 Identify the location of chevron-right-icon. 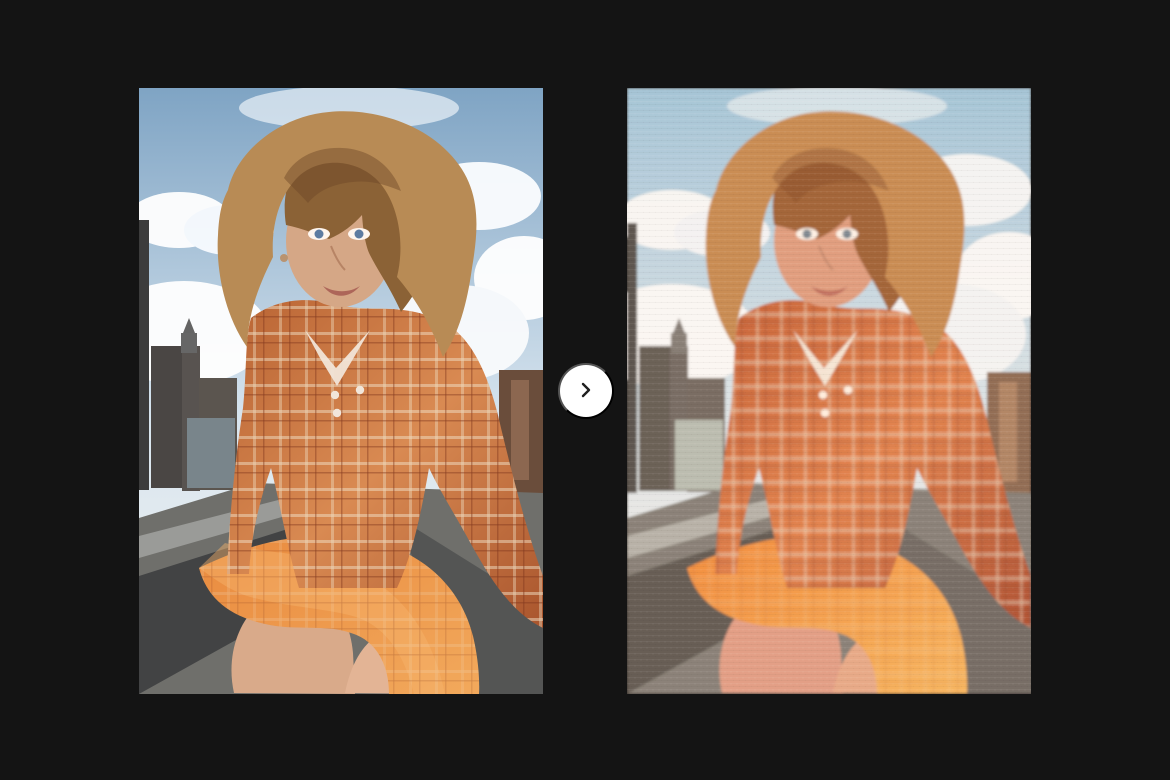
(586, 391).